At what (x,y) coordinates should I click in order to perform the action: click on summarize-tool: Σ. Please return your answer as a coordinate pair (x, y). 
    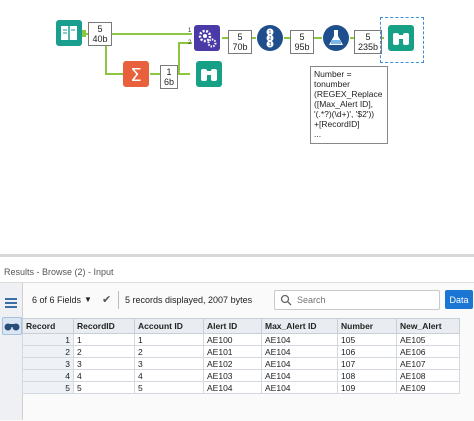
    Looking at the image, I should click on (136, 74).